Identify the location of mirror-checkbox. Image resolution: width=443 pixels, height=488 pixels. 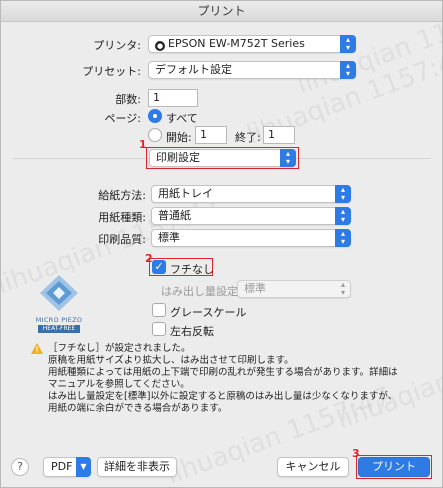
(159, 329).